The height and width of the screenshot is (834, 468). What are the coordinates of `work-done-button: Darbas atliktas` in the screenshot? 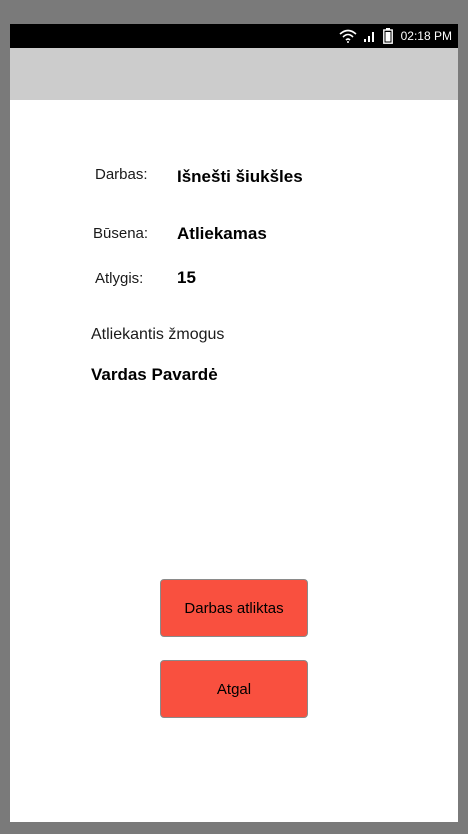 It's located at (234, 608).